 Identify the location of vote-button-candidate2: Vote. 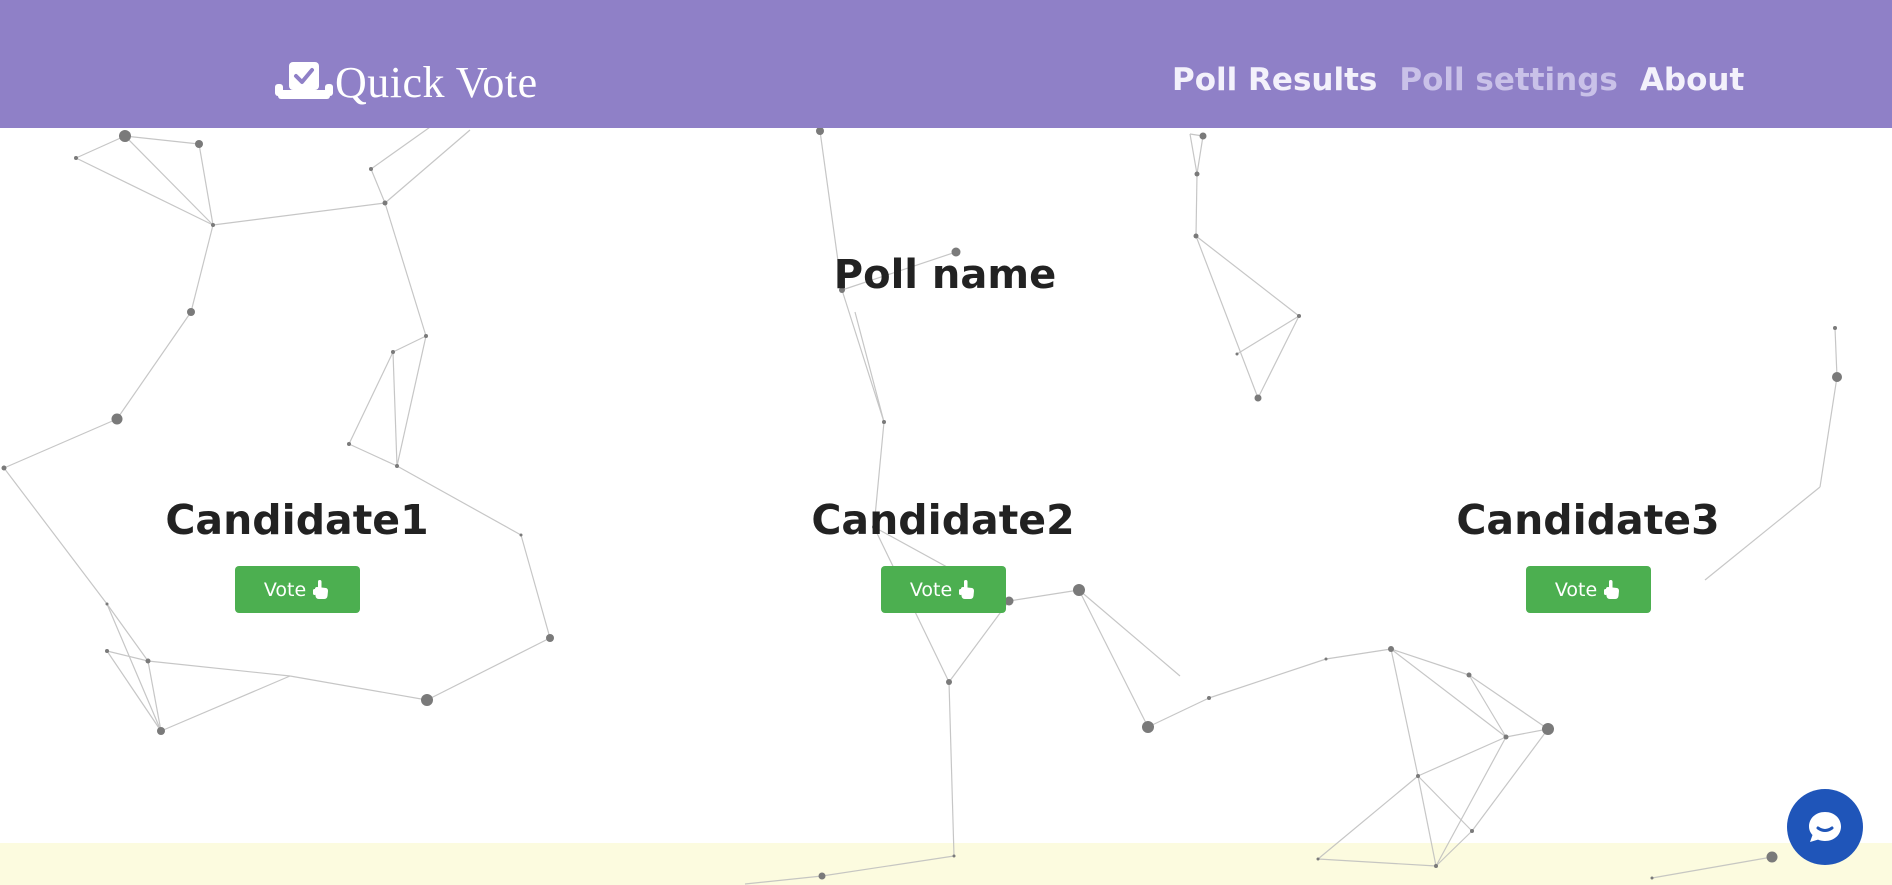
(943, 589).